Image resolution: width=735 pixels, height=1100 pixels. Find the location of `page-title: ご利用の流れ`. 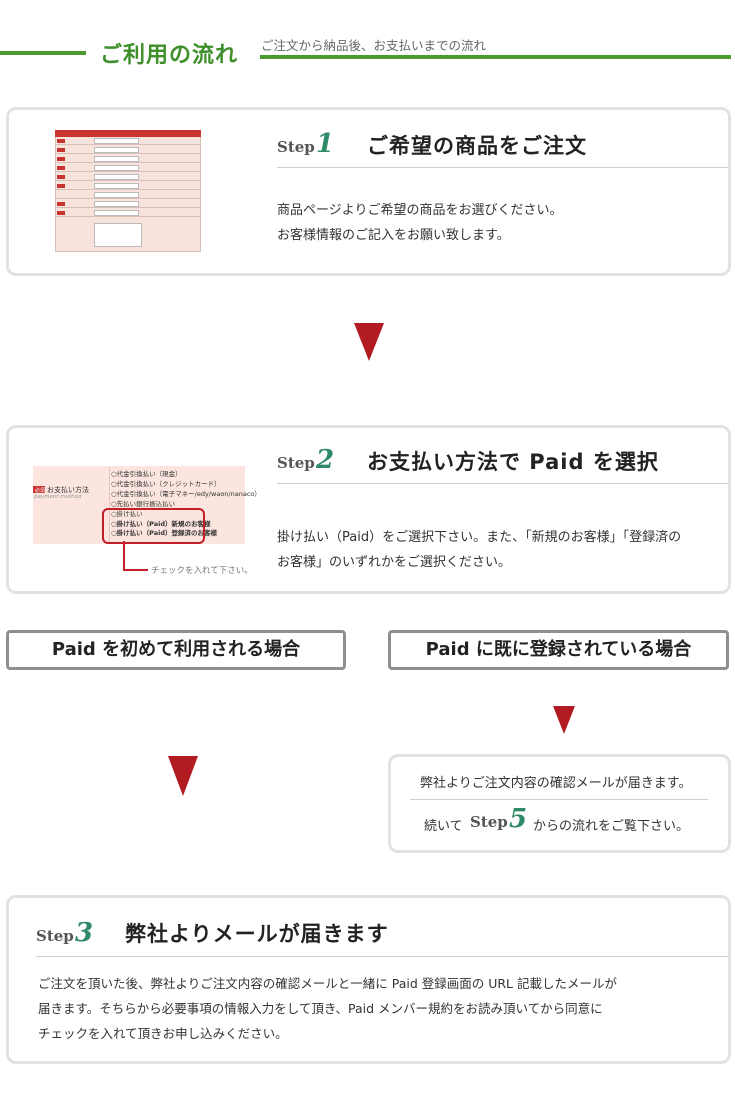

page-title: ご利用の流れ is located at coordinates (169, 55).